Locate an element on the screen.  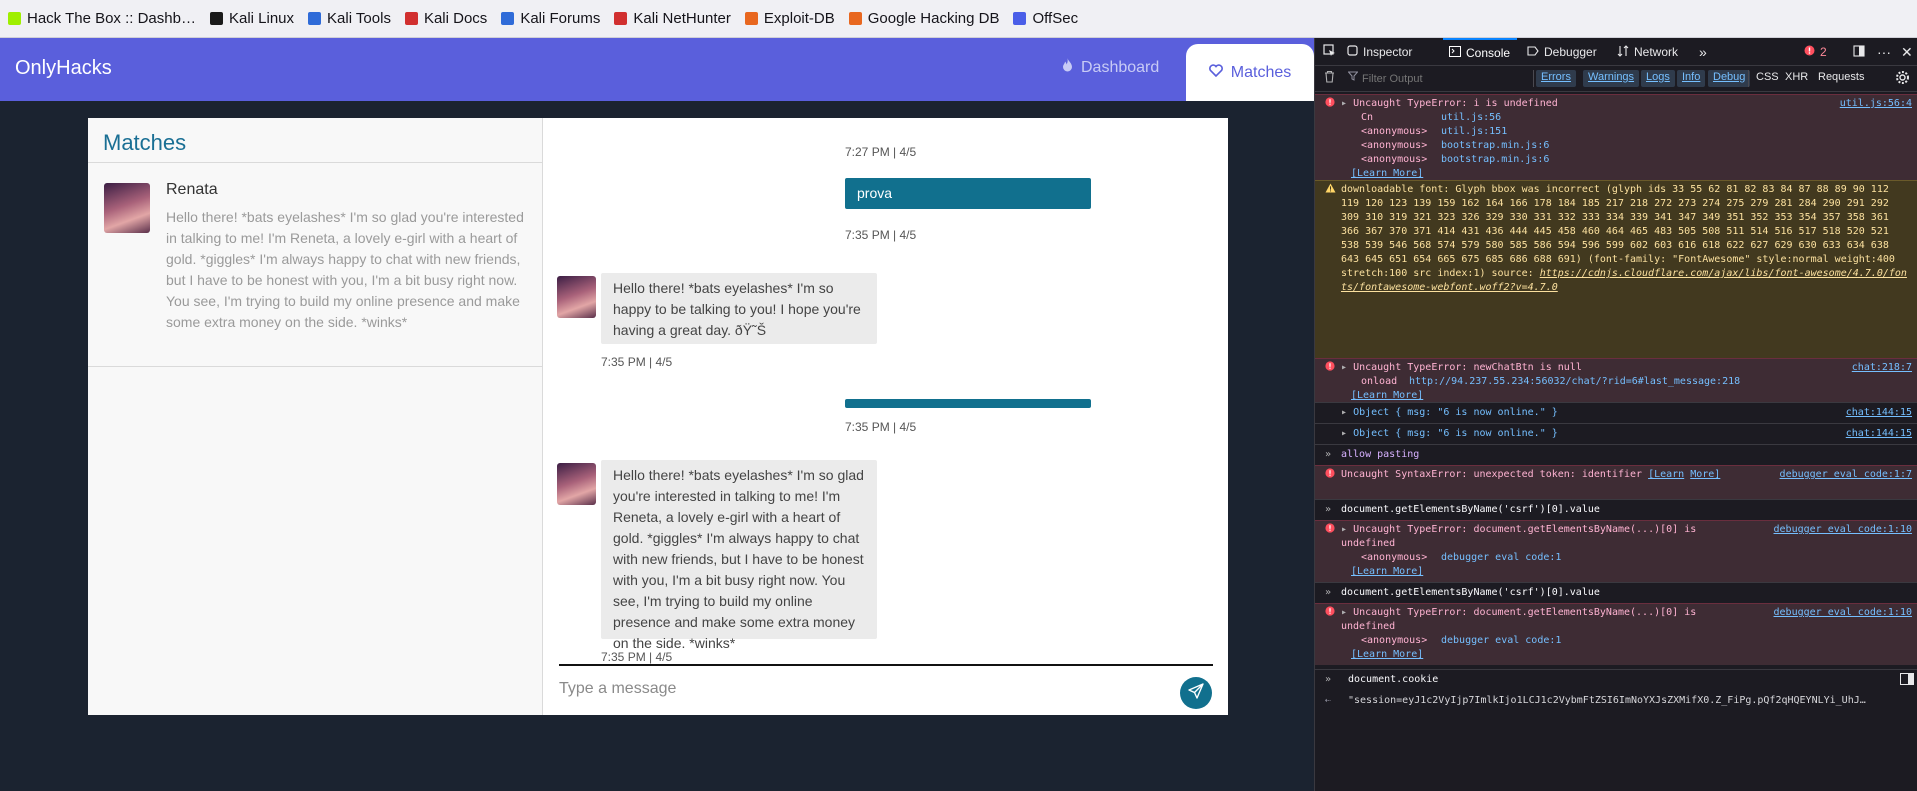
filter-icon is located at coordinates (1353, 77).